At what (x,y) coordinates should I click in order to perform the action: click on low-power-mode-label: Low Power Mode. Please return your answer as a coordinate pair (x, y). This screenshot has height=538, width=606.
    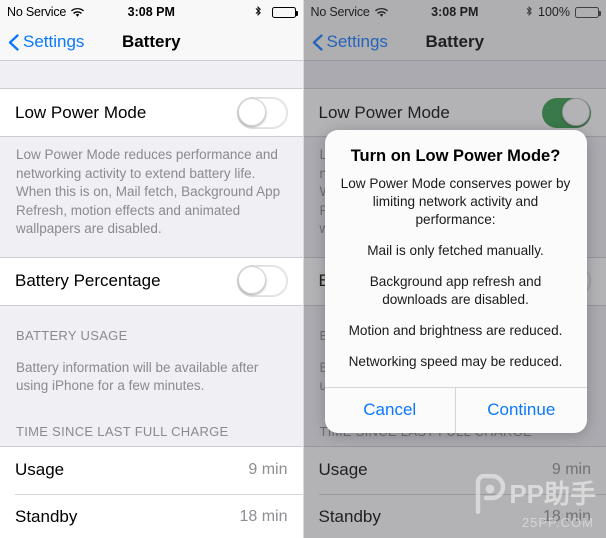
    Looking at the image, I should click on (81, 112).